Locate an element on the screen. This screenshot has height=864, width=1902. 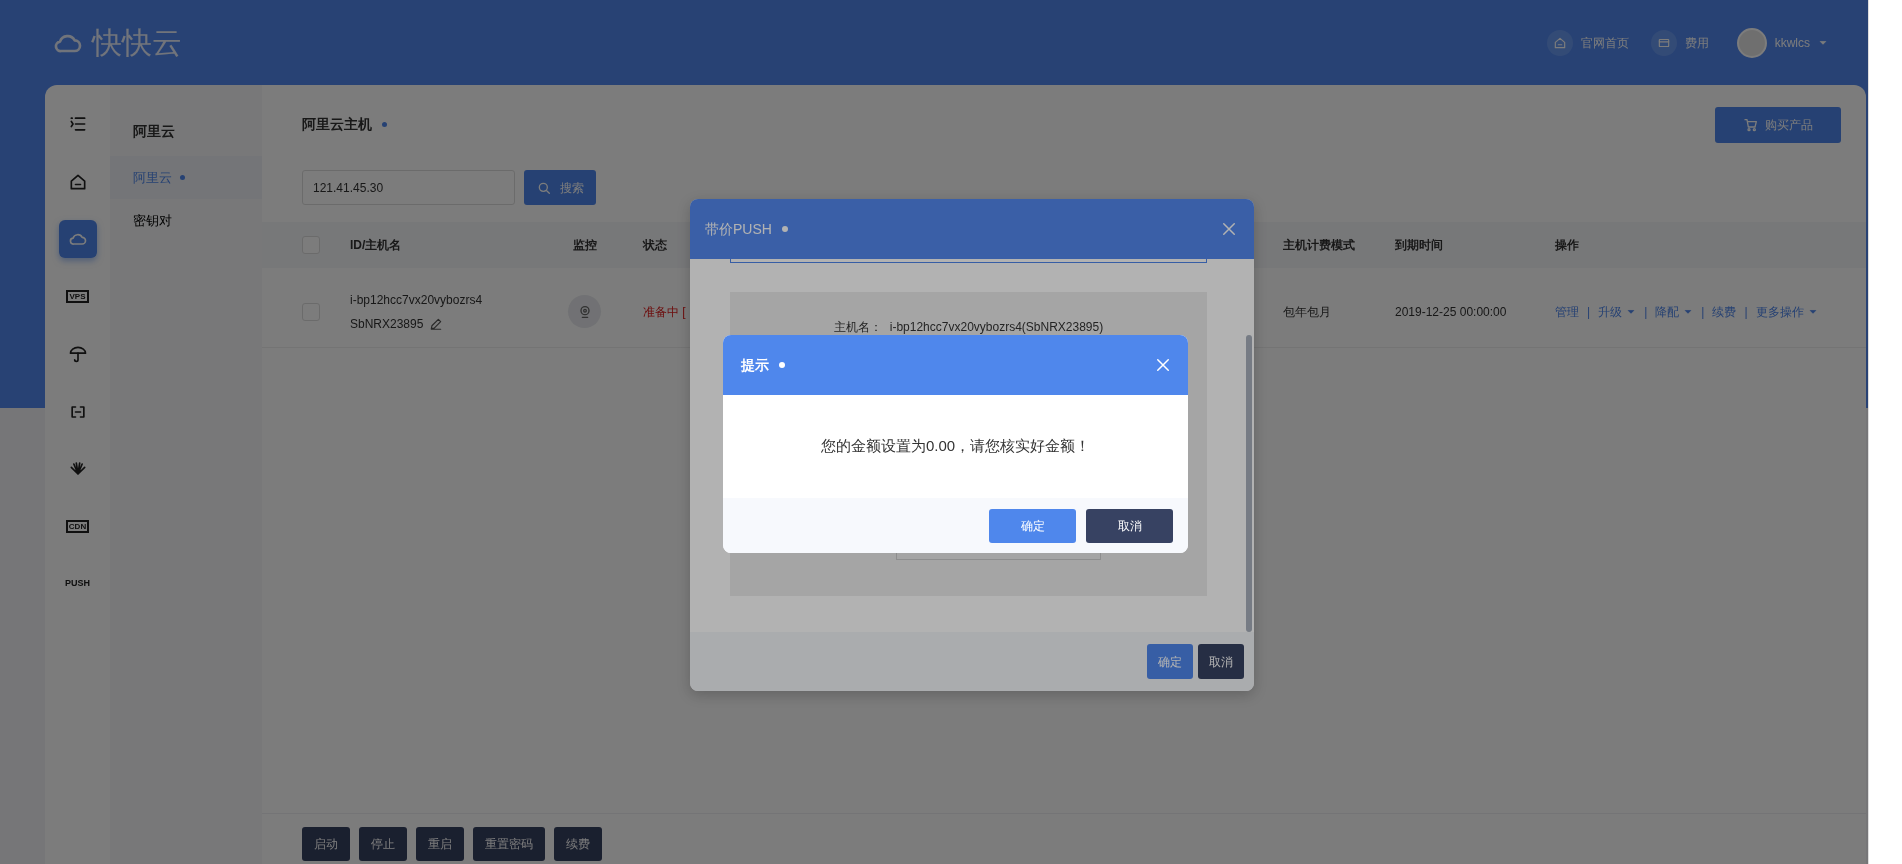
action-button: 停止 is located at coordinates (383, 844).